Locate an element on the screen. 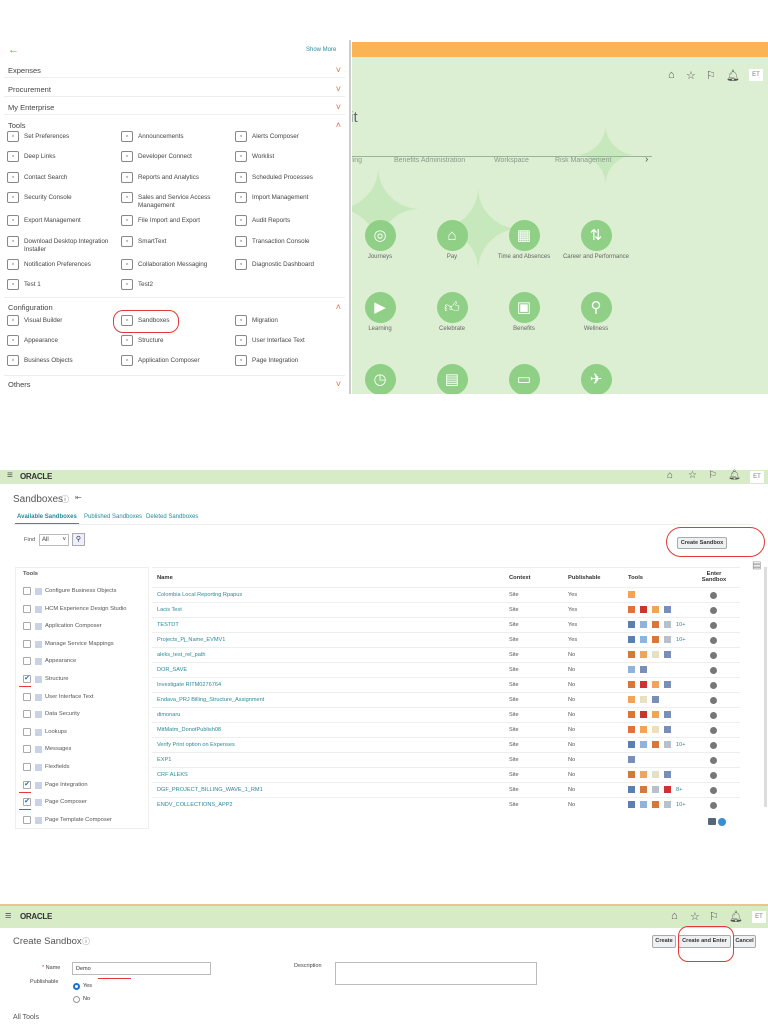  sandbox-name-link: DOR_SAVE is located at coordinates (172, 670).